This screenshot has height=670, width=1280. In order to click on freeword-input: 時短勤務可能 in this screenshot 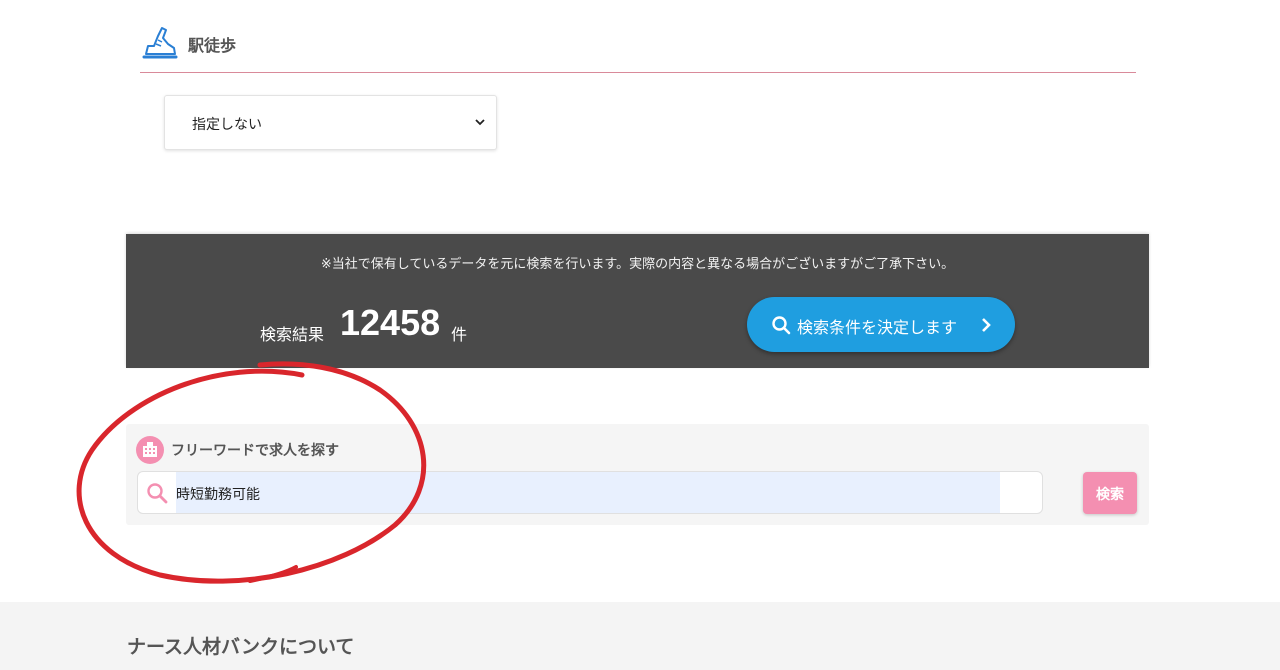, I will do `click(590, 492)`.